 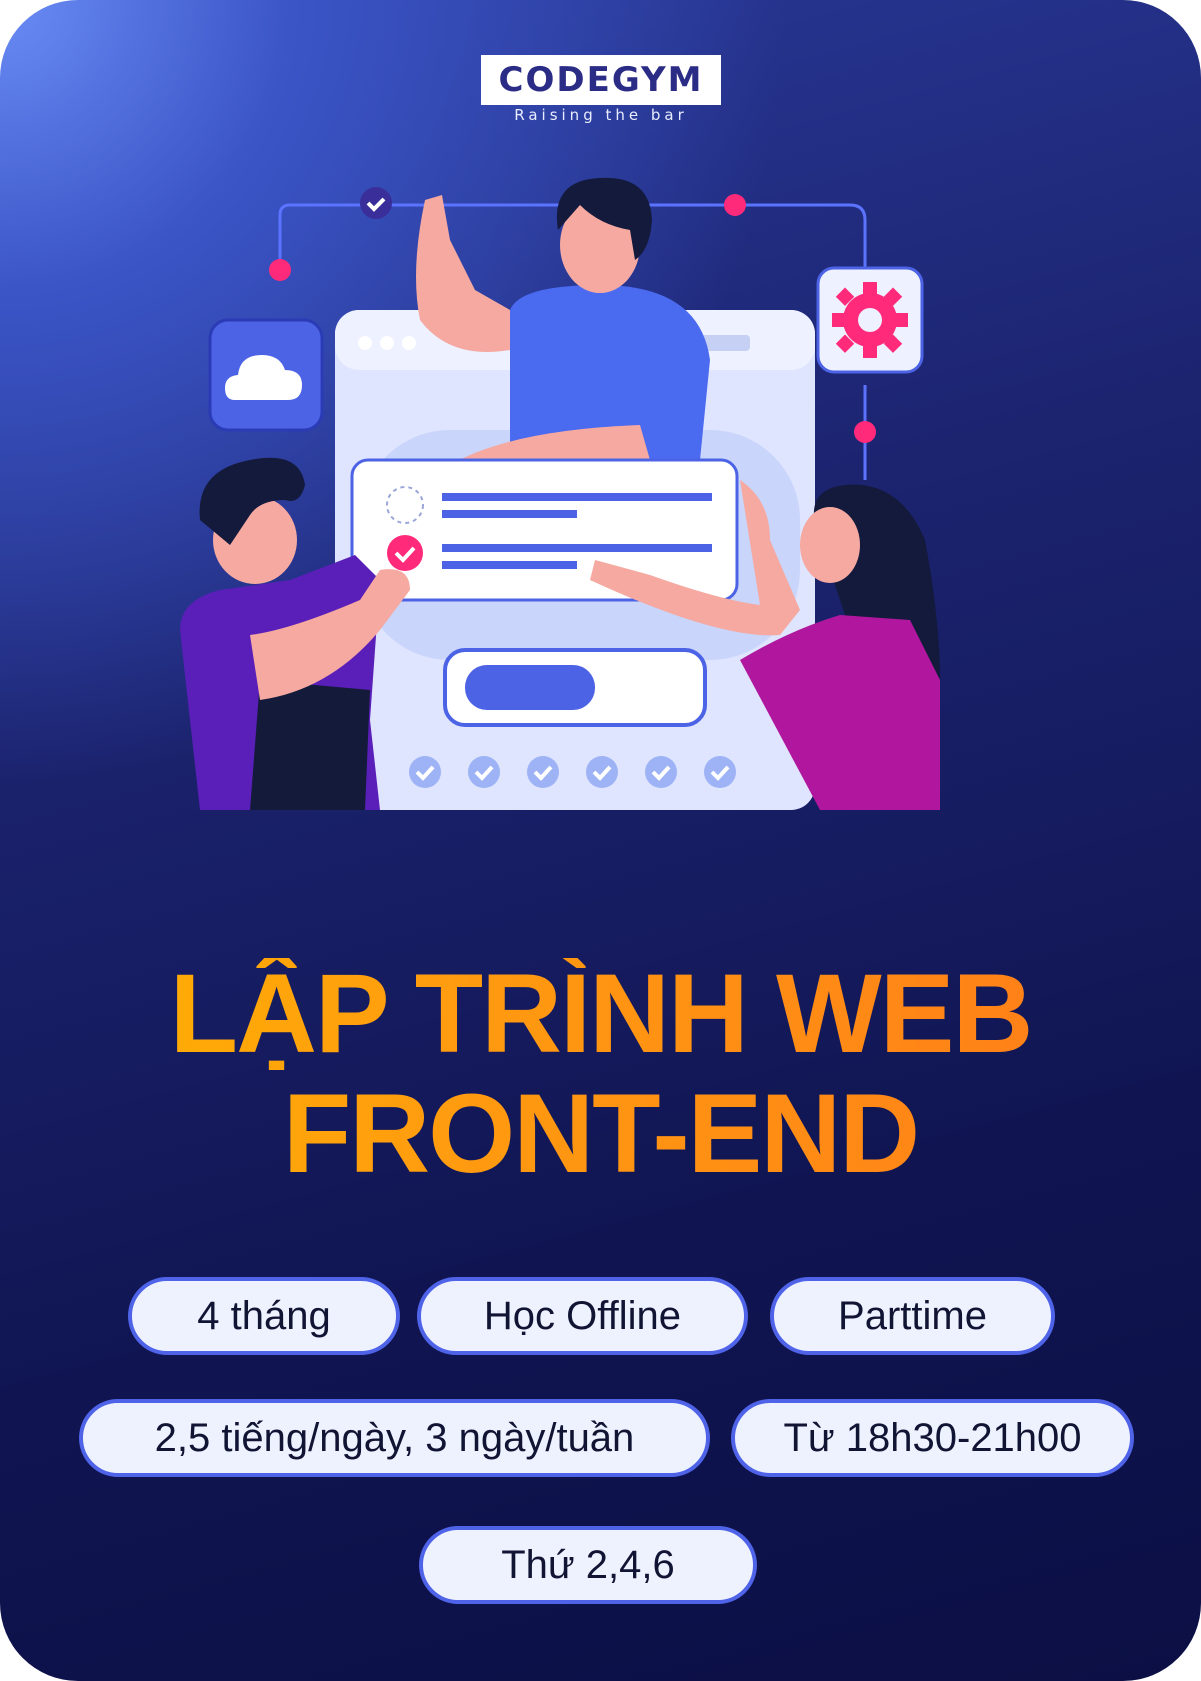 What do you see at coordinates (394, 1438) in the screenshot?
I see `hours-per-week-pill: 2,5 tiếng/ngày, 3 ngày/tuần` at bounding box center [394, 1438].